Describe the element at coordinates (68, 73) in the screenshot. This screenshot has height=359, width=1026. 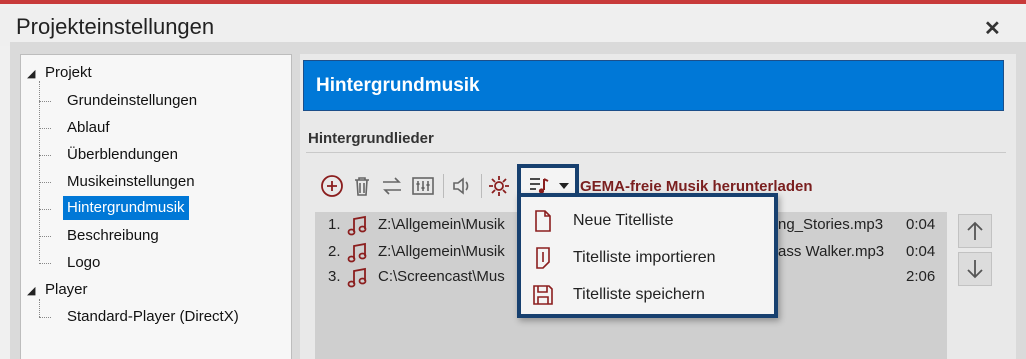
I see `tree-item-projekt: Projekt` at that location.